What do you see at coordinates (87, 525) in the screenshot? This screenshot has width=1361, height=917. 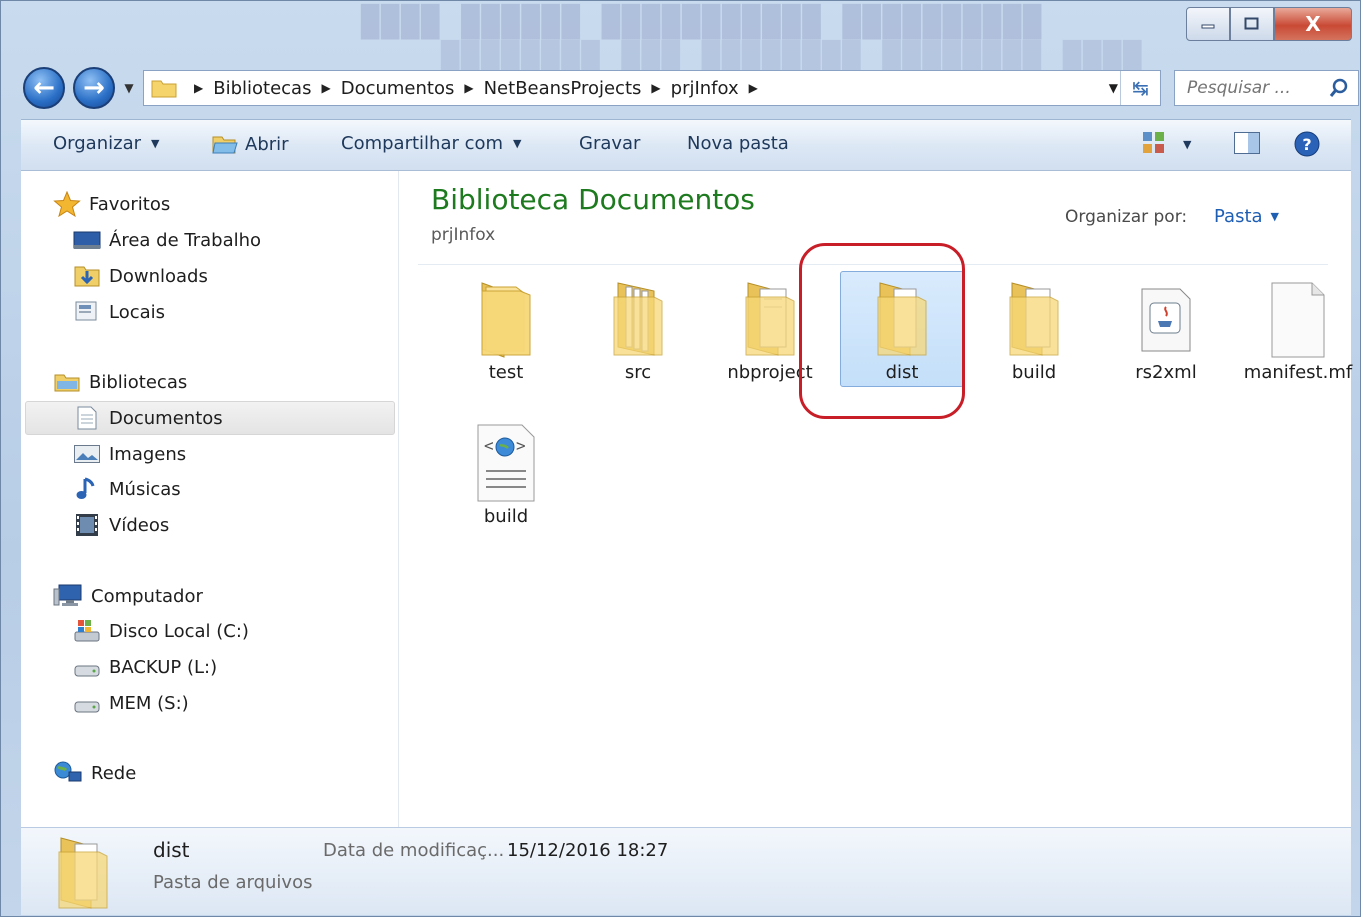 I see `videos-icon` at bounding box center [87, 525].